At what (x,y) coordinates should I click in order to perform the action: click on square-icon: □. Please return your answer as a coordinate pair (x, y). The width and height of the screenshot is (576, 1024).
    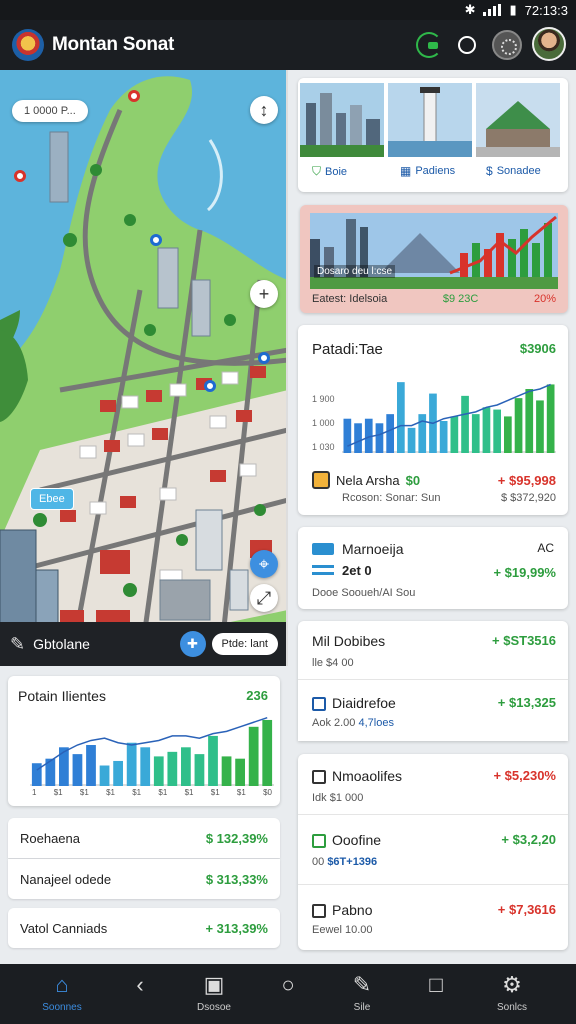
    Looking at the image, I should click on (436, 984).